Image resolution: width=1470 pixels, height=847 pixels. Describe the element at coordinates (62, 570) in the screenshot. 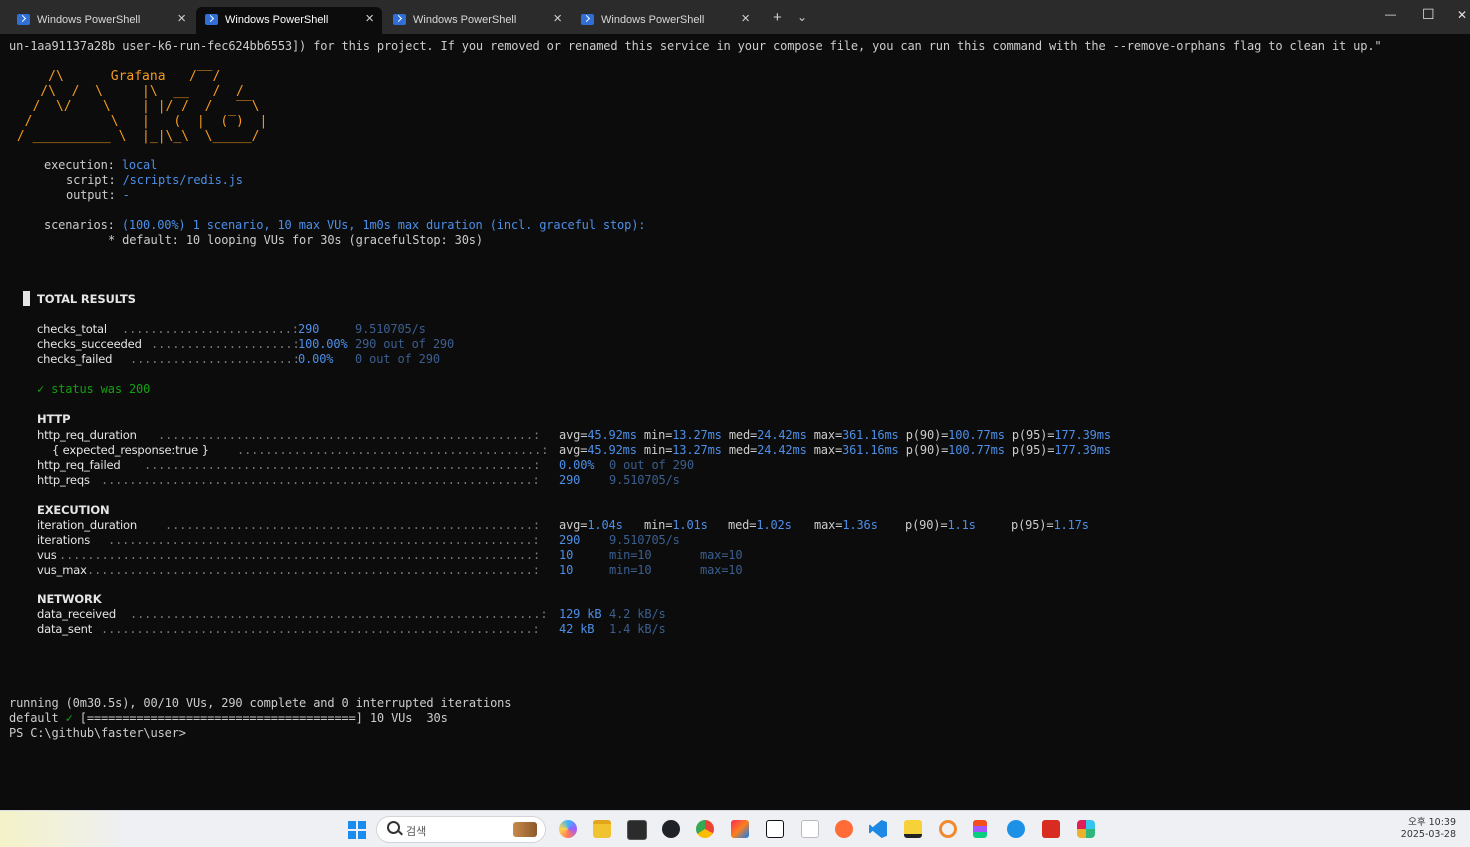

I see `metric-name: vus_max` at that location.